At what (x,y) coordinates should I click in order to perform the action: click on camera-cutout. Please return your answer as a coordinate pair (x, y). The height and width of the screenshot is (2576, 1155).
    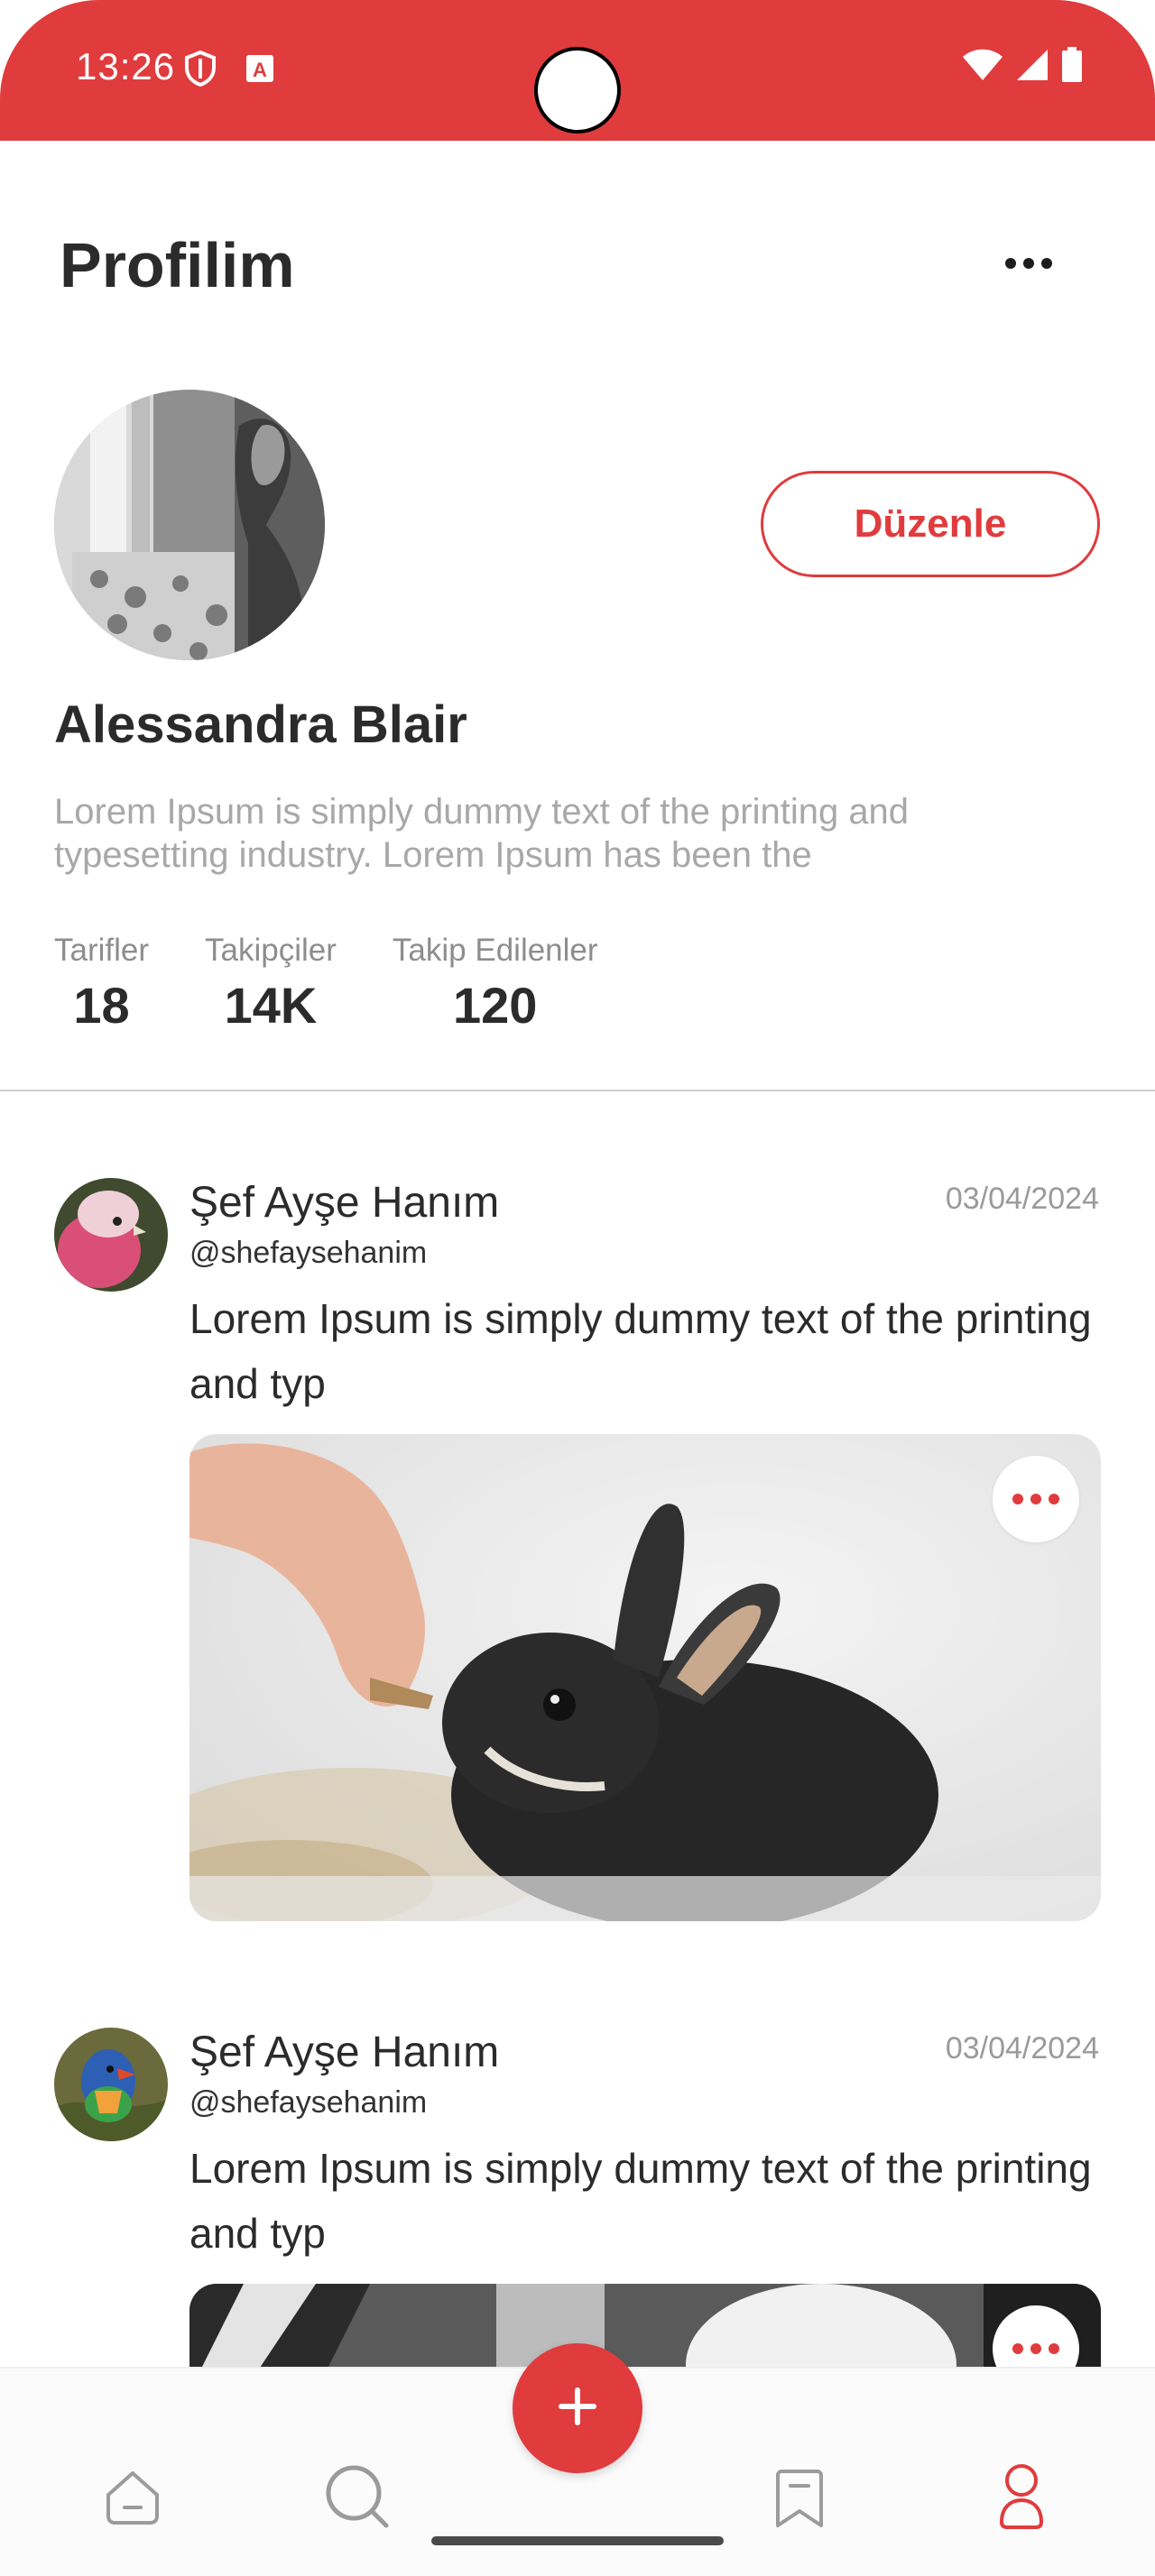
    Looking at the image, I should click on (577, 90).